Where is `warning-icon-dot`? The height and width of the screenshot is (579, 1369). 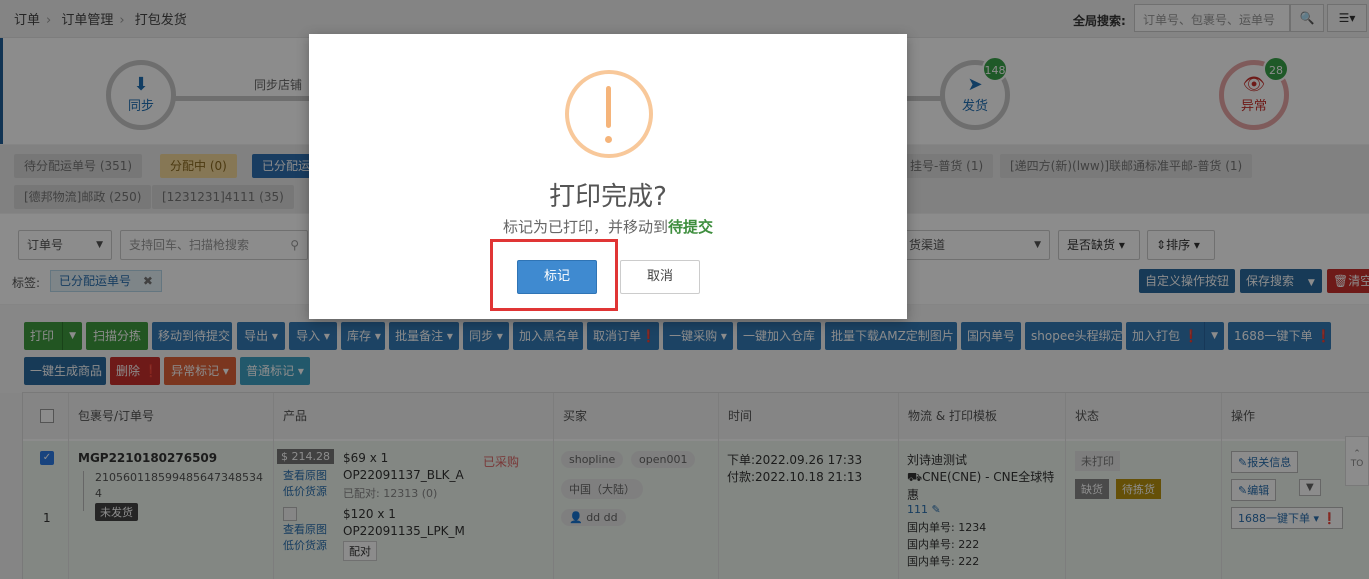
warning-icon-dot is located at coordinates (608, 139).